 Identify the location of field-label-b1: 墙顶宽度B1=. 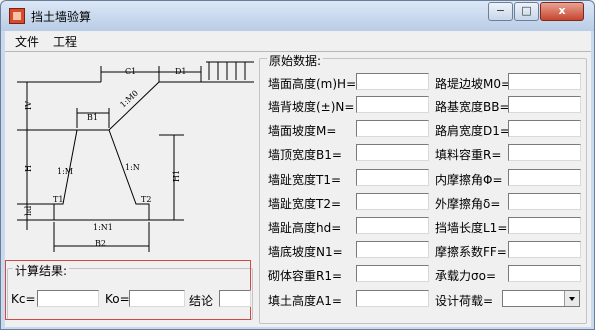
(305, 155).